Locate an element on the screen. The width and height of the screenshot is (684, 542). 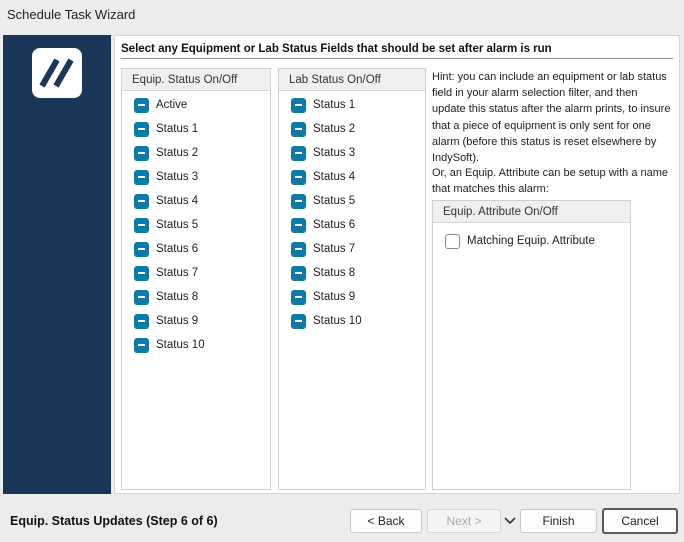
lab-status-option: Status 6 is located at coordinates (323, 225).